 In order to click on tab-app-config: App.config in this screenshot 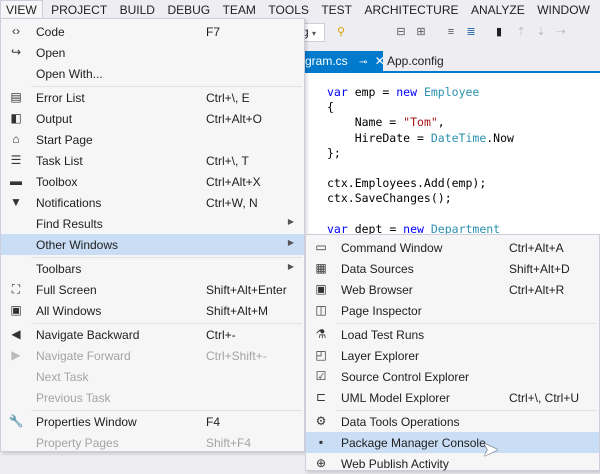, I will do `click(415, 61)`.